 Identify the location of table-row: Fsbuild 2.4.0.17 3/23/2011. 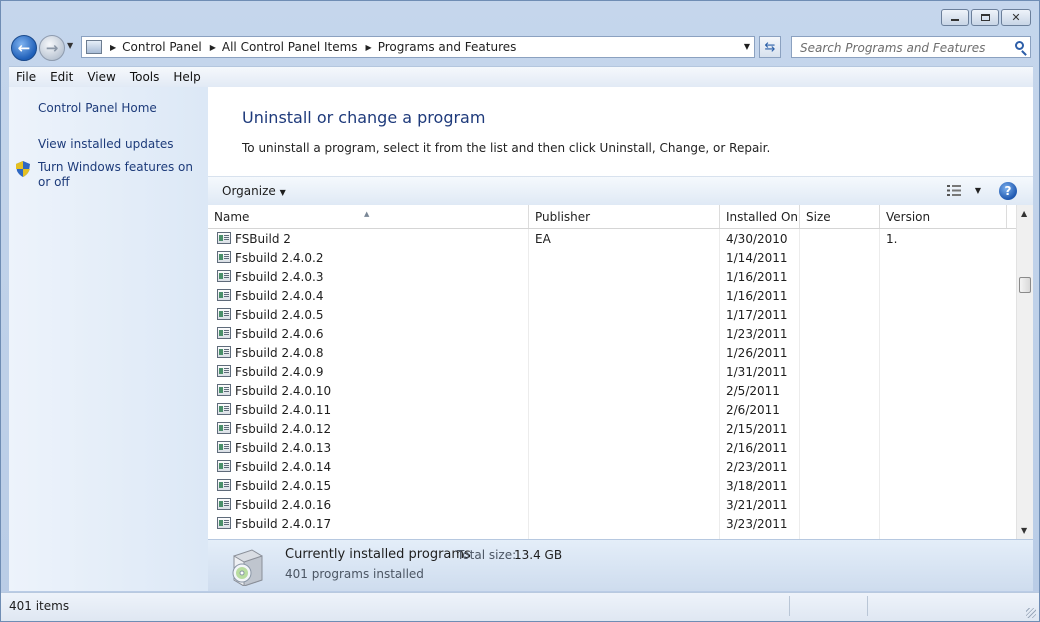
(612, 523).